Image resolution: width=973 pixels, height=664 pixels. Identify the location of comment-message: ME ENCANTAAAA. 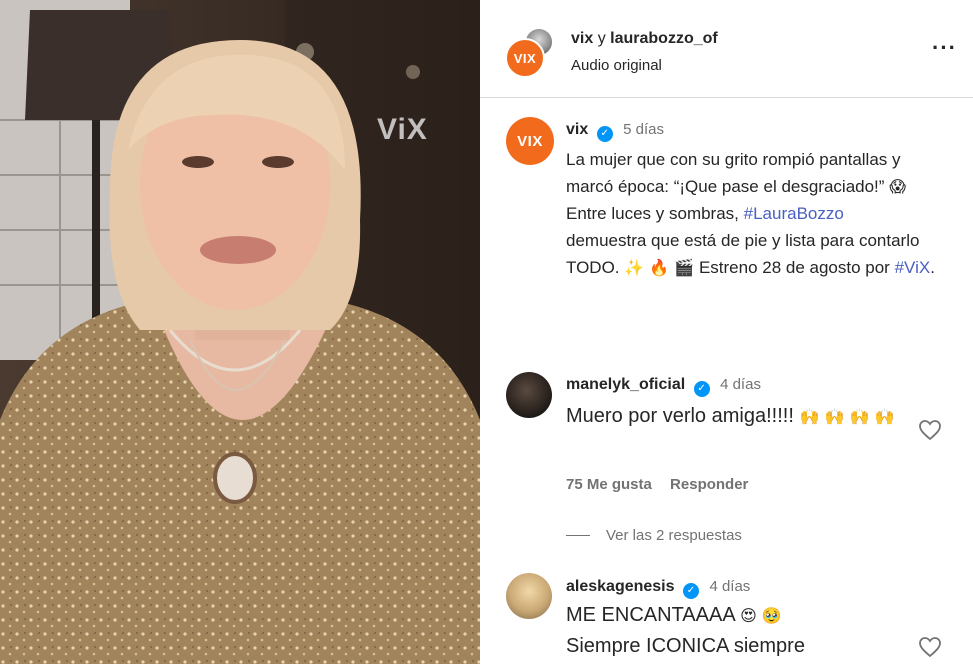
(650, 615).